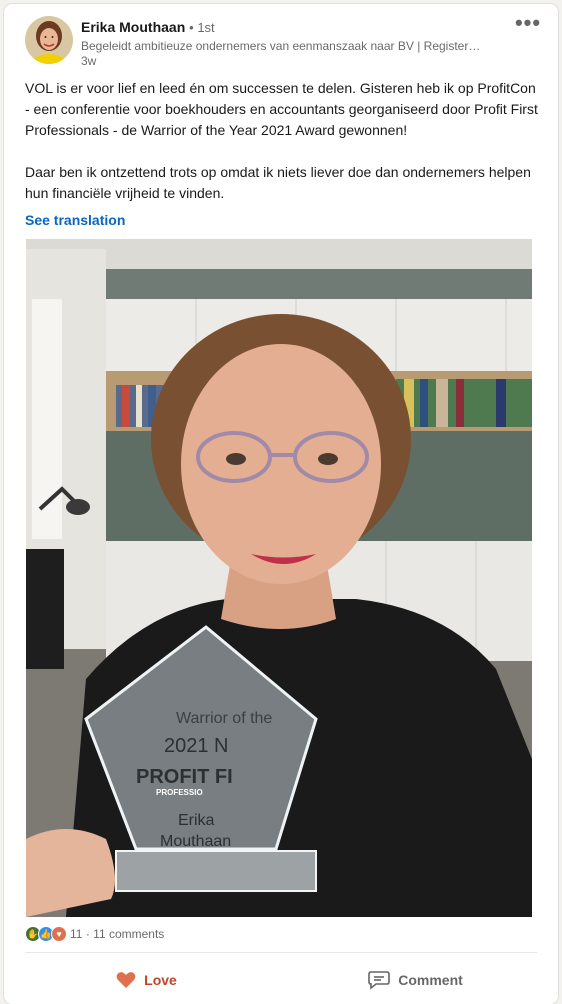 This screenshot has width=562, height=1004. Describe the element at coordinates (196, 746) in the screenshot. I see `award-text: 2021 N` at that location.